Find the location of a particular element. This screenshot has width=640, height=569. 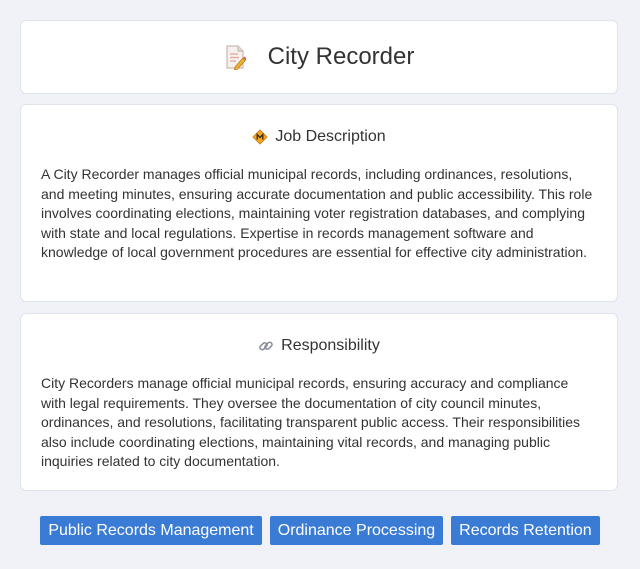

diamond-sign-icon is located at coordinates (260, 137).